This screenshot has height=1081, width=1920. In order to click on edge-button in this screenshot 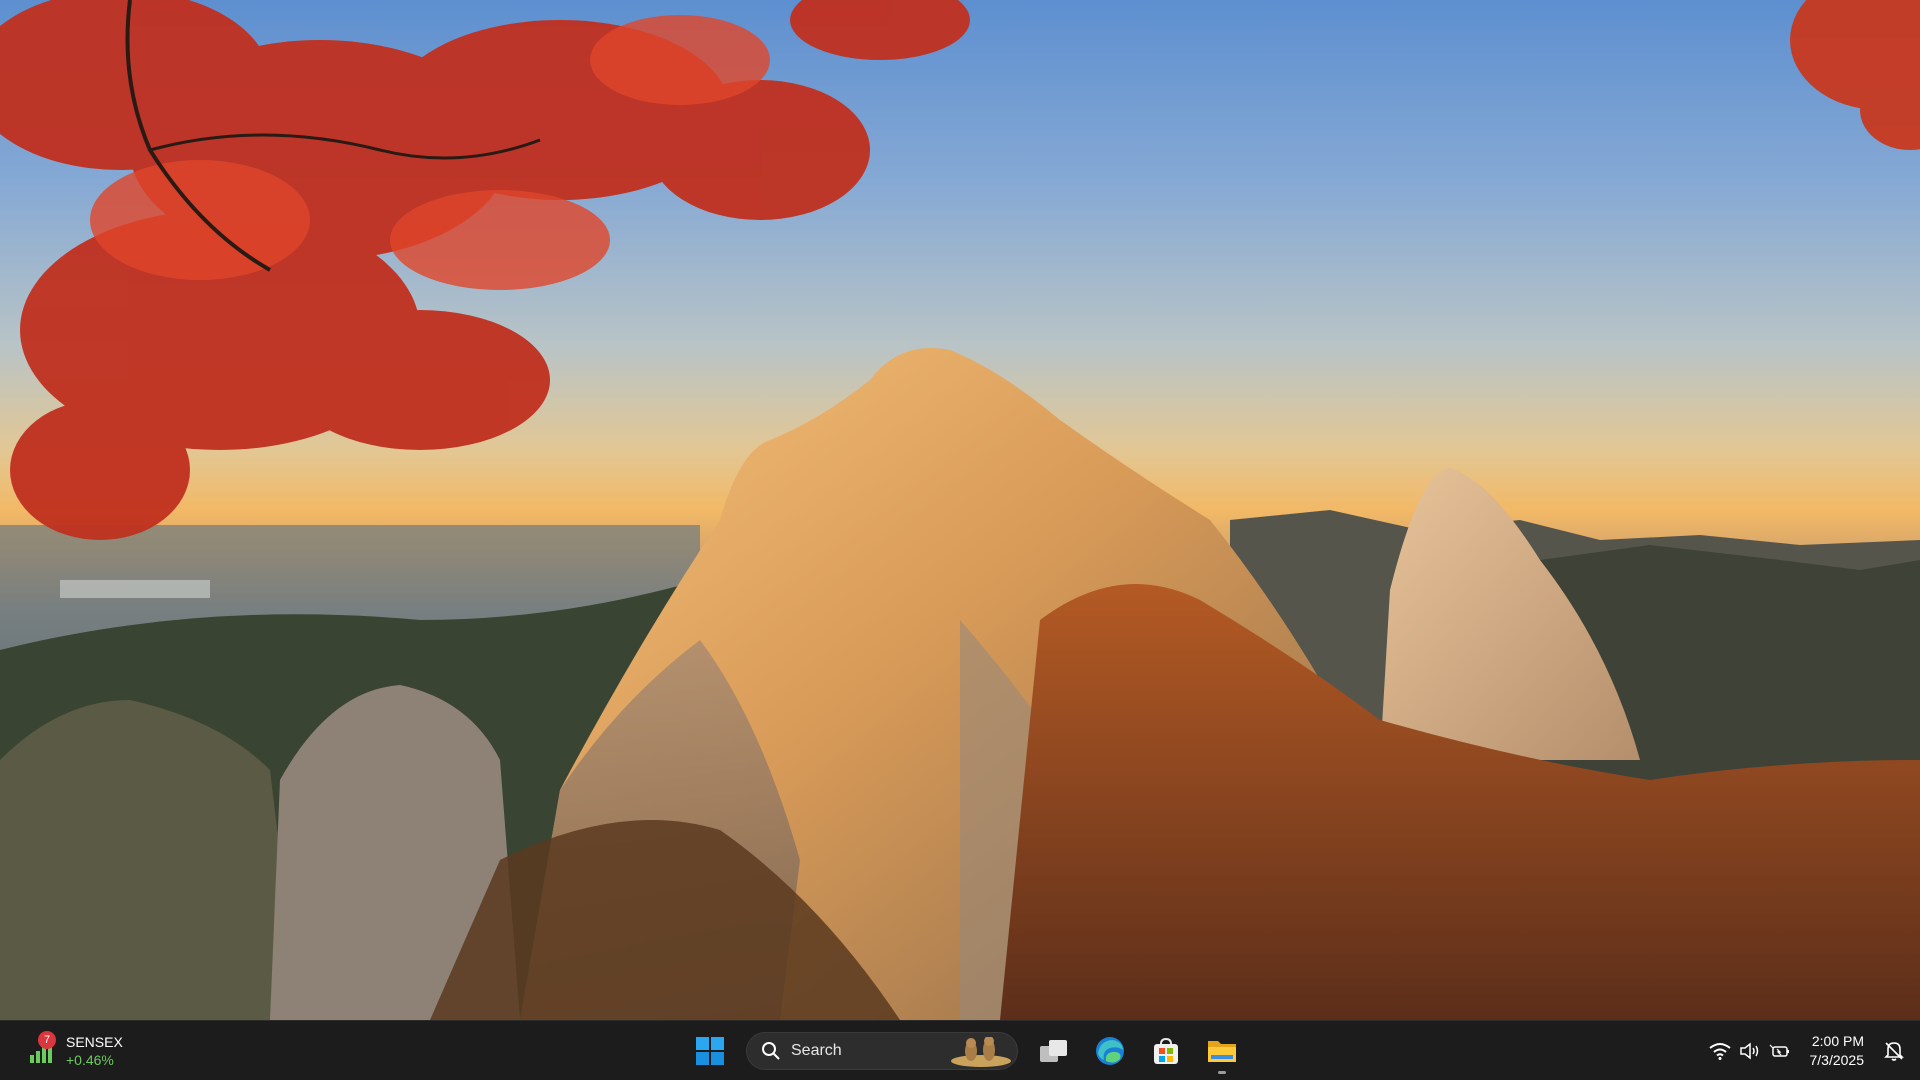, I will do `click(1110, 1051)`.